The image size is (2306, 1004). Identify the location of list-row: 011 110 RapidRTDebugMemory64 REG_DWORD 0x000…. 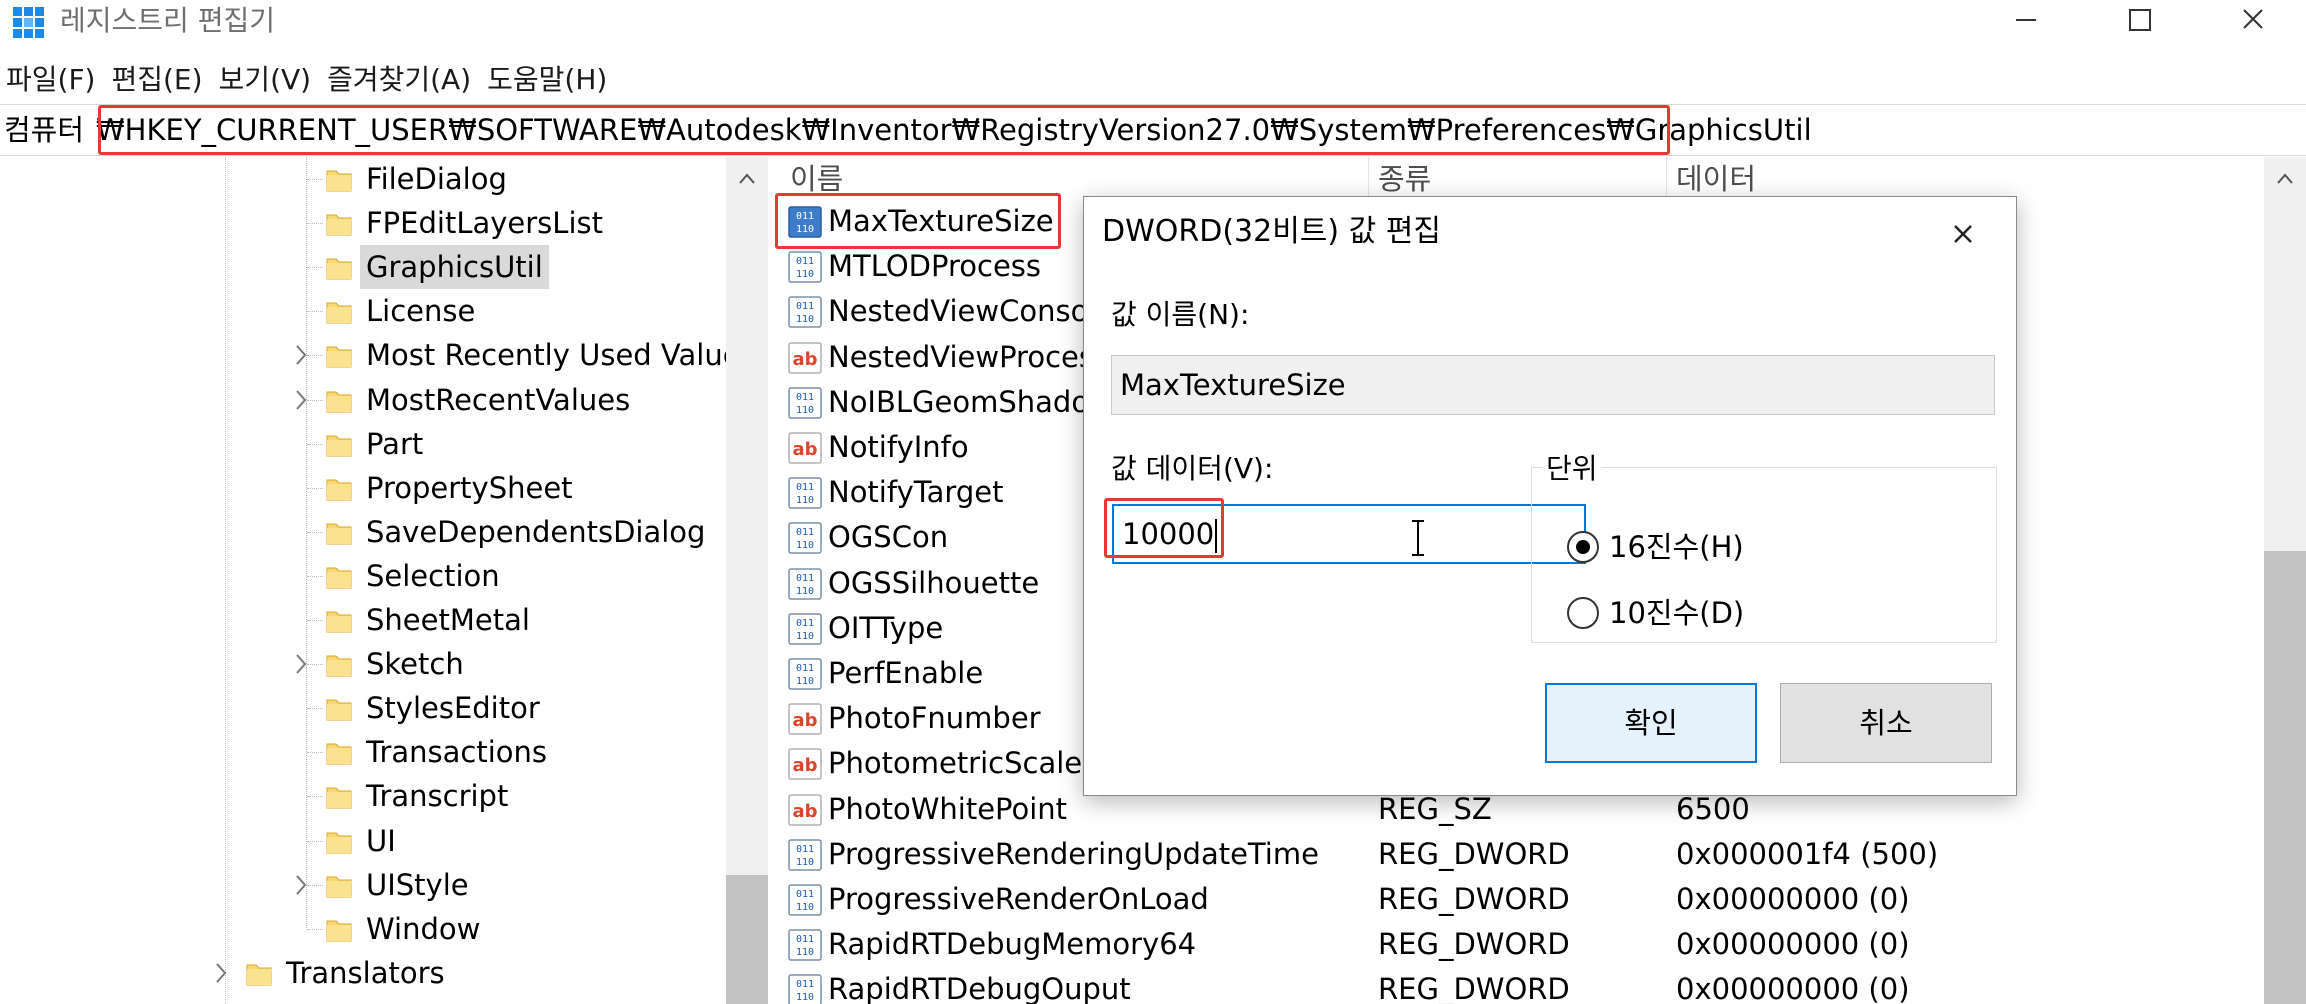
(1526, 944).